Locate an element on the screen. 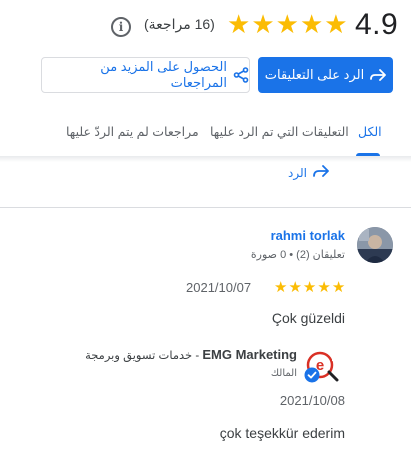 This screenshot has width=411, height=452. business-description: - خدمات تسويق وبرمجة is located at coordinates (144, 356).